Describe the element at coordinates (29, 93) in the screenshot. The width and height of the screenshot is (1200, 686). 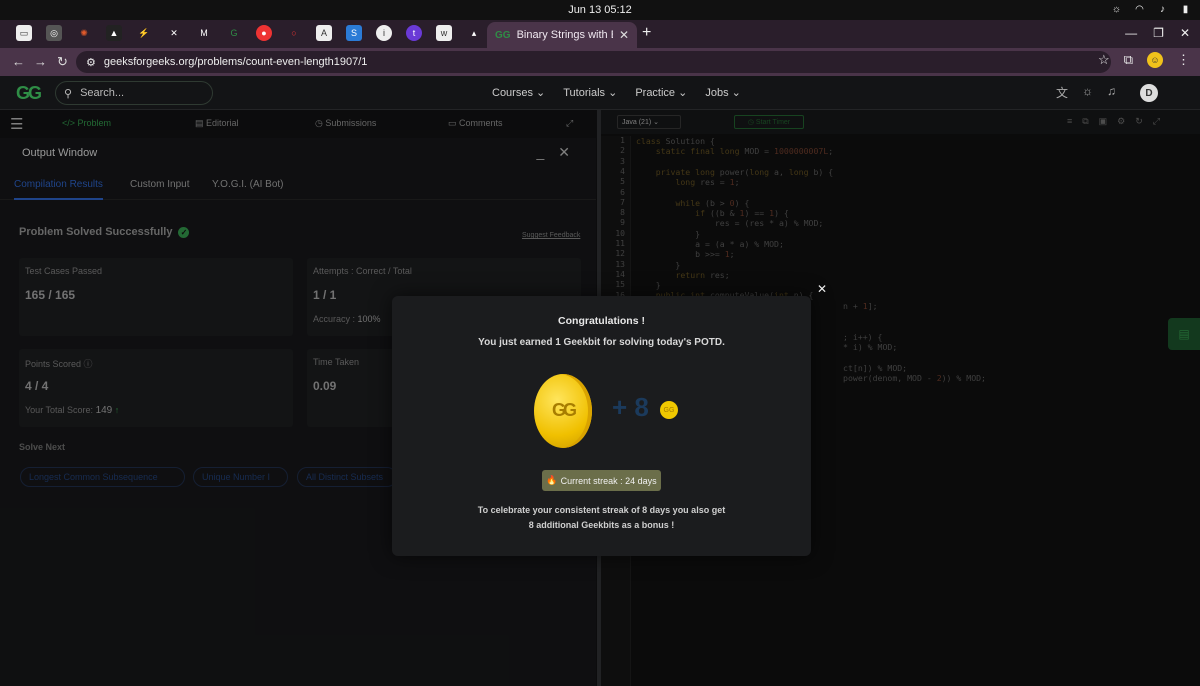
I see `gfg-logo: GG` at that location.